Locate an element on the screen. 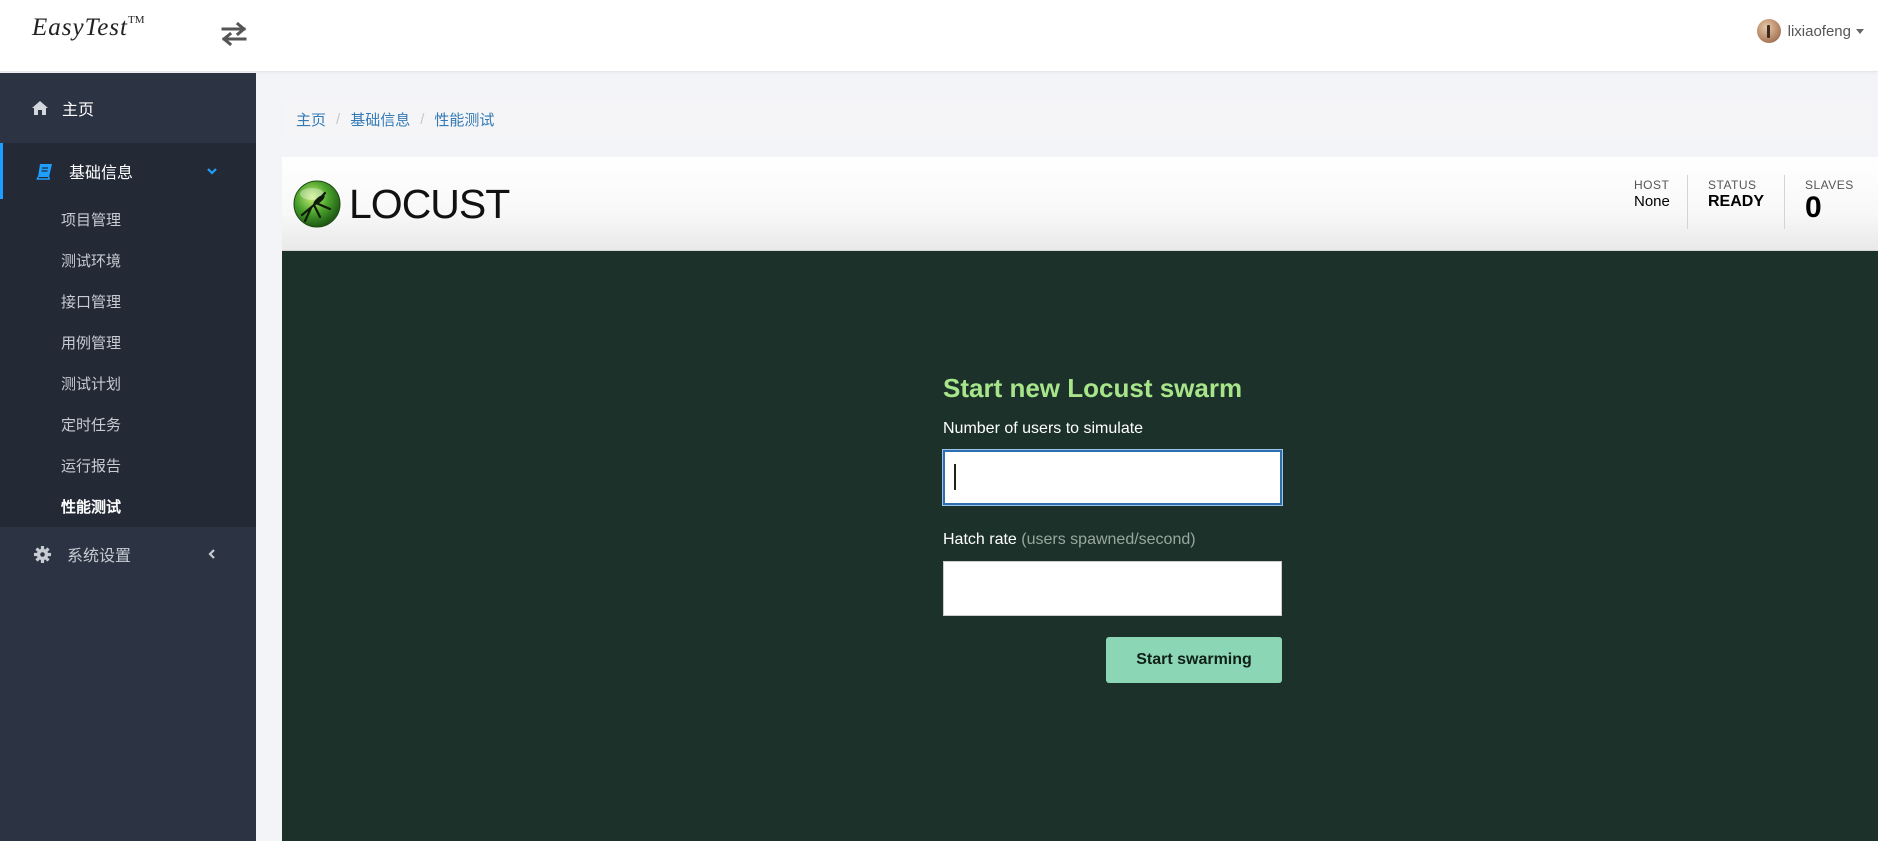 The image size is (1878, 841). users-field-wrap is located at coordinates (1112, 477).